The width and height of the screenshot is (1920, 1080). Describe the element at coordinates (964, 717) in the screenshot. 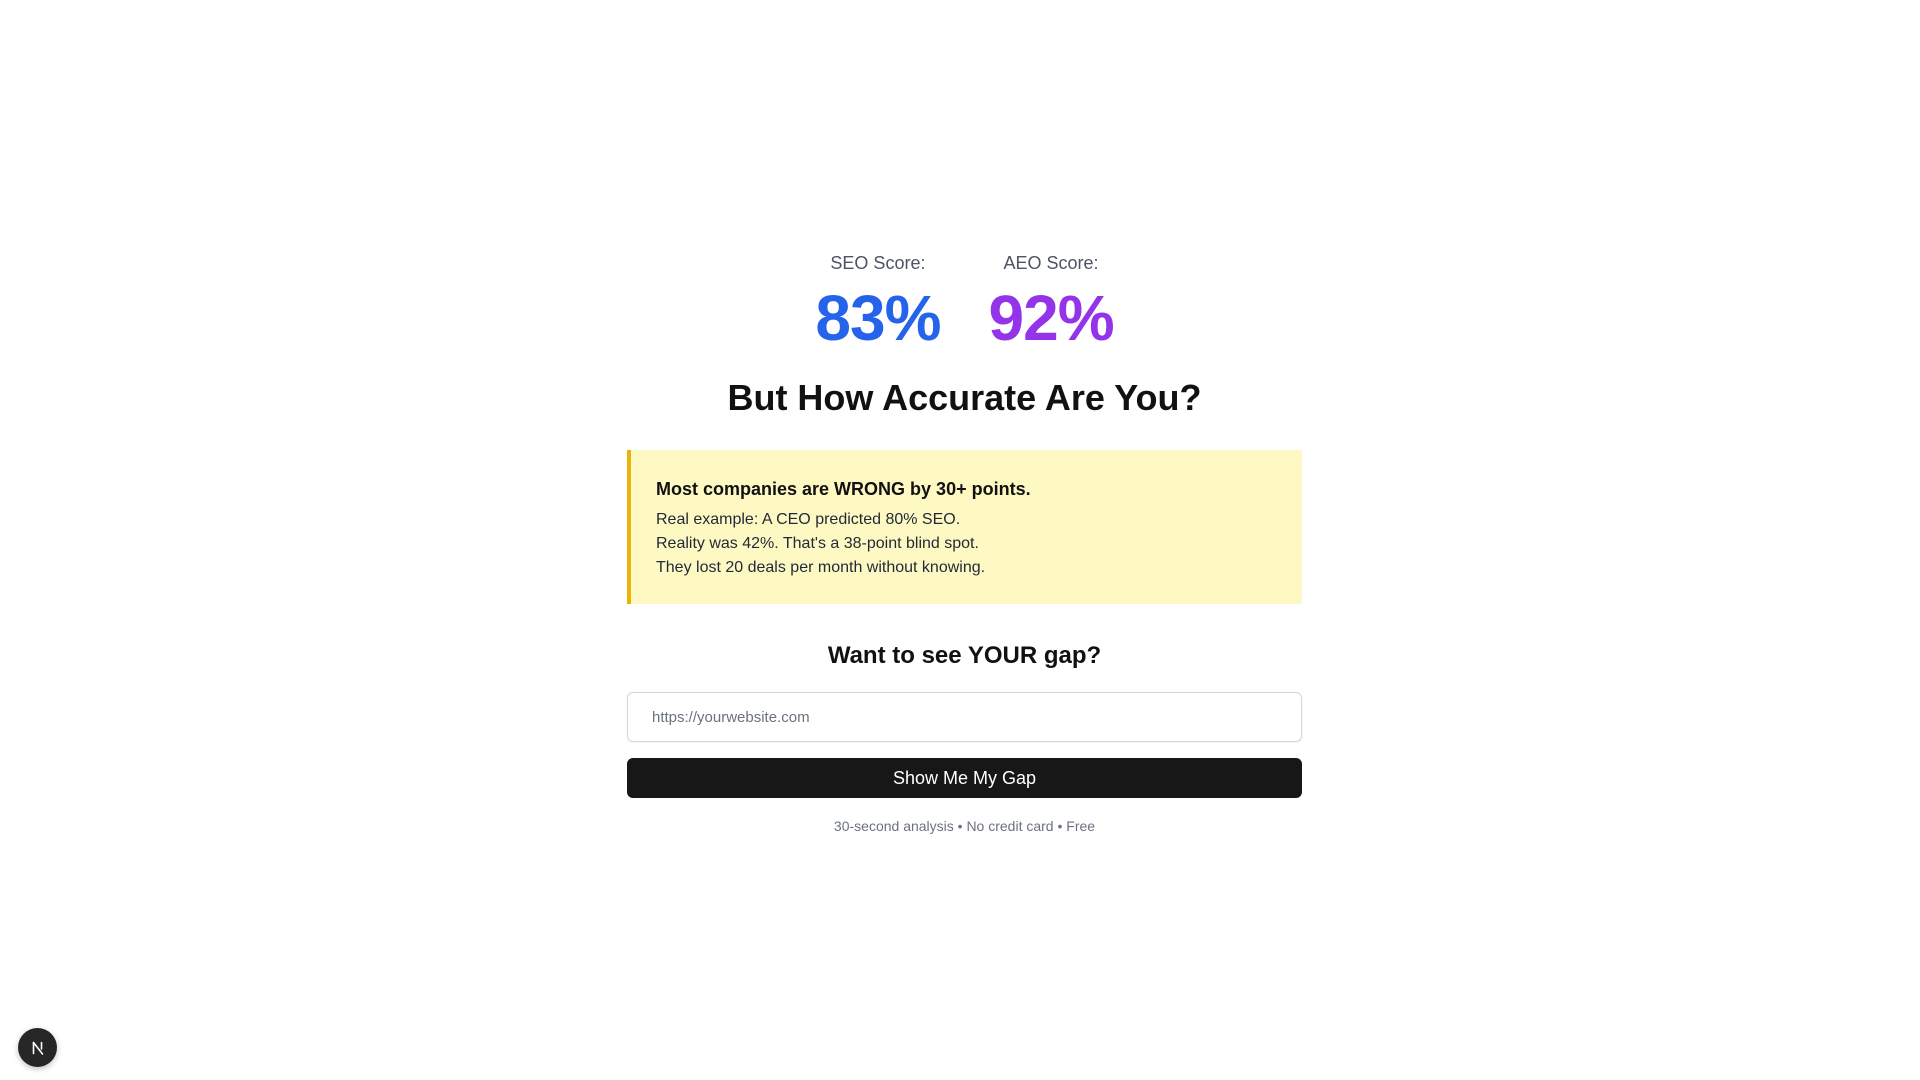

I see `website-url-input` at that location.